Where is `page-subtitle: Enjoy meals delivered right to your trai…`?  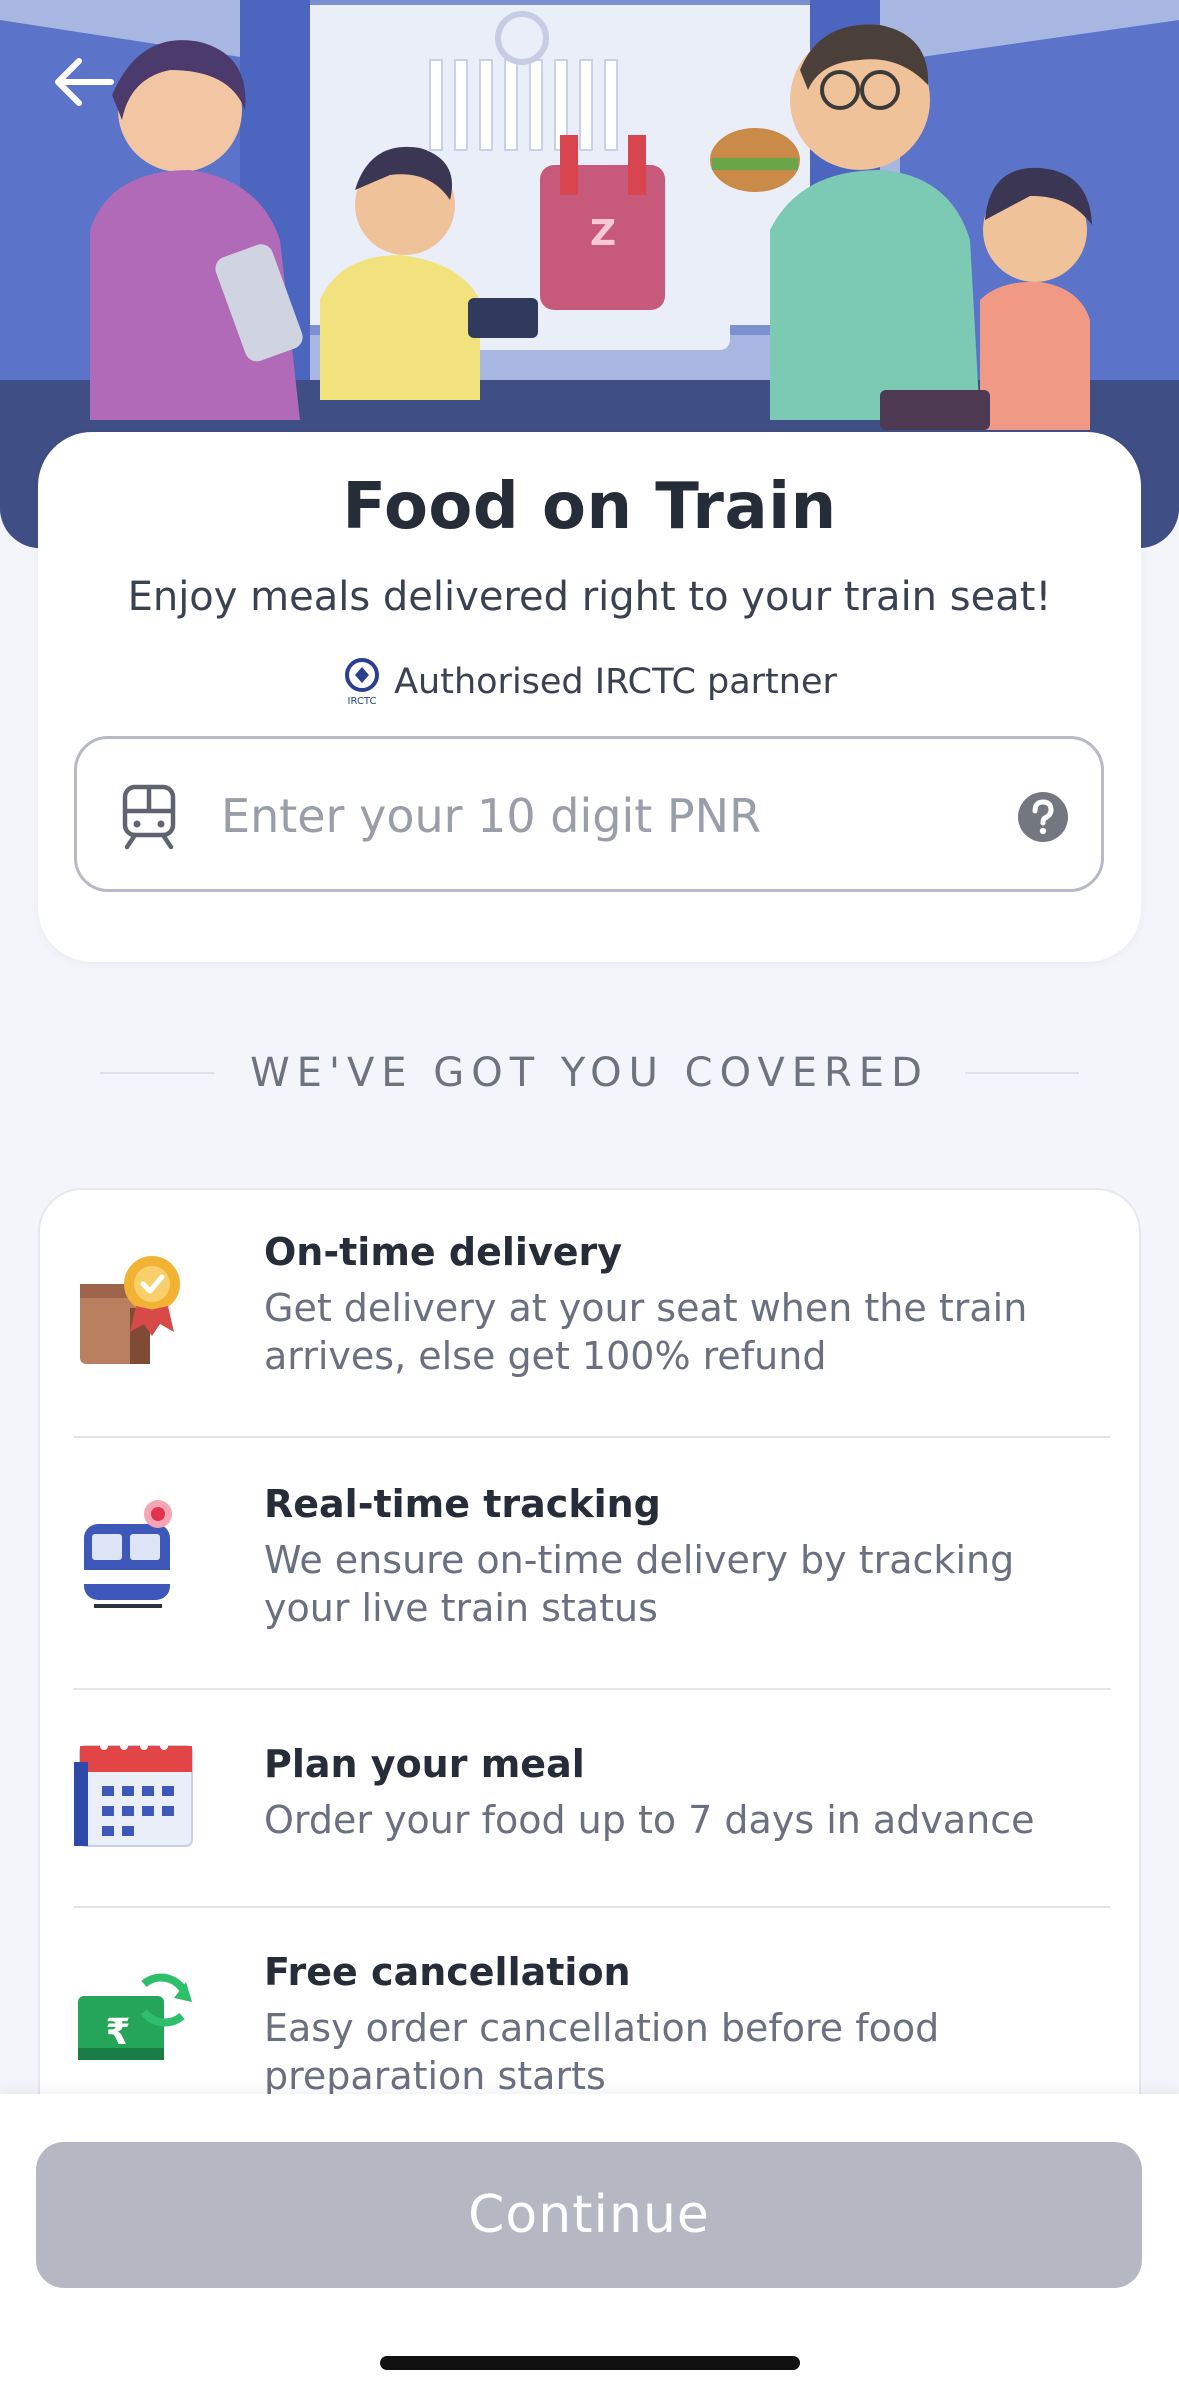
page-subtitle: Enjoy meals delivered right to your trai… is located at coordinates (589, 597).